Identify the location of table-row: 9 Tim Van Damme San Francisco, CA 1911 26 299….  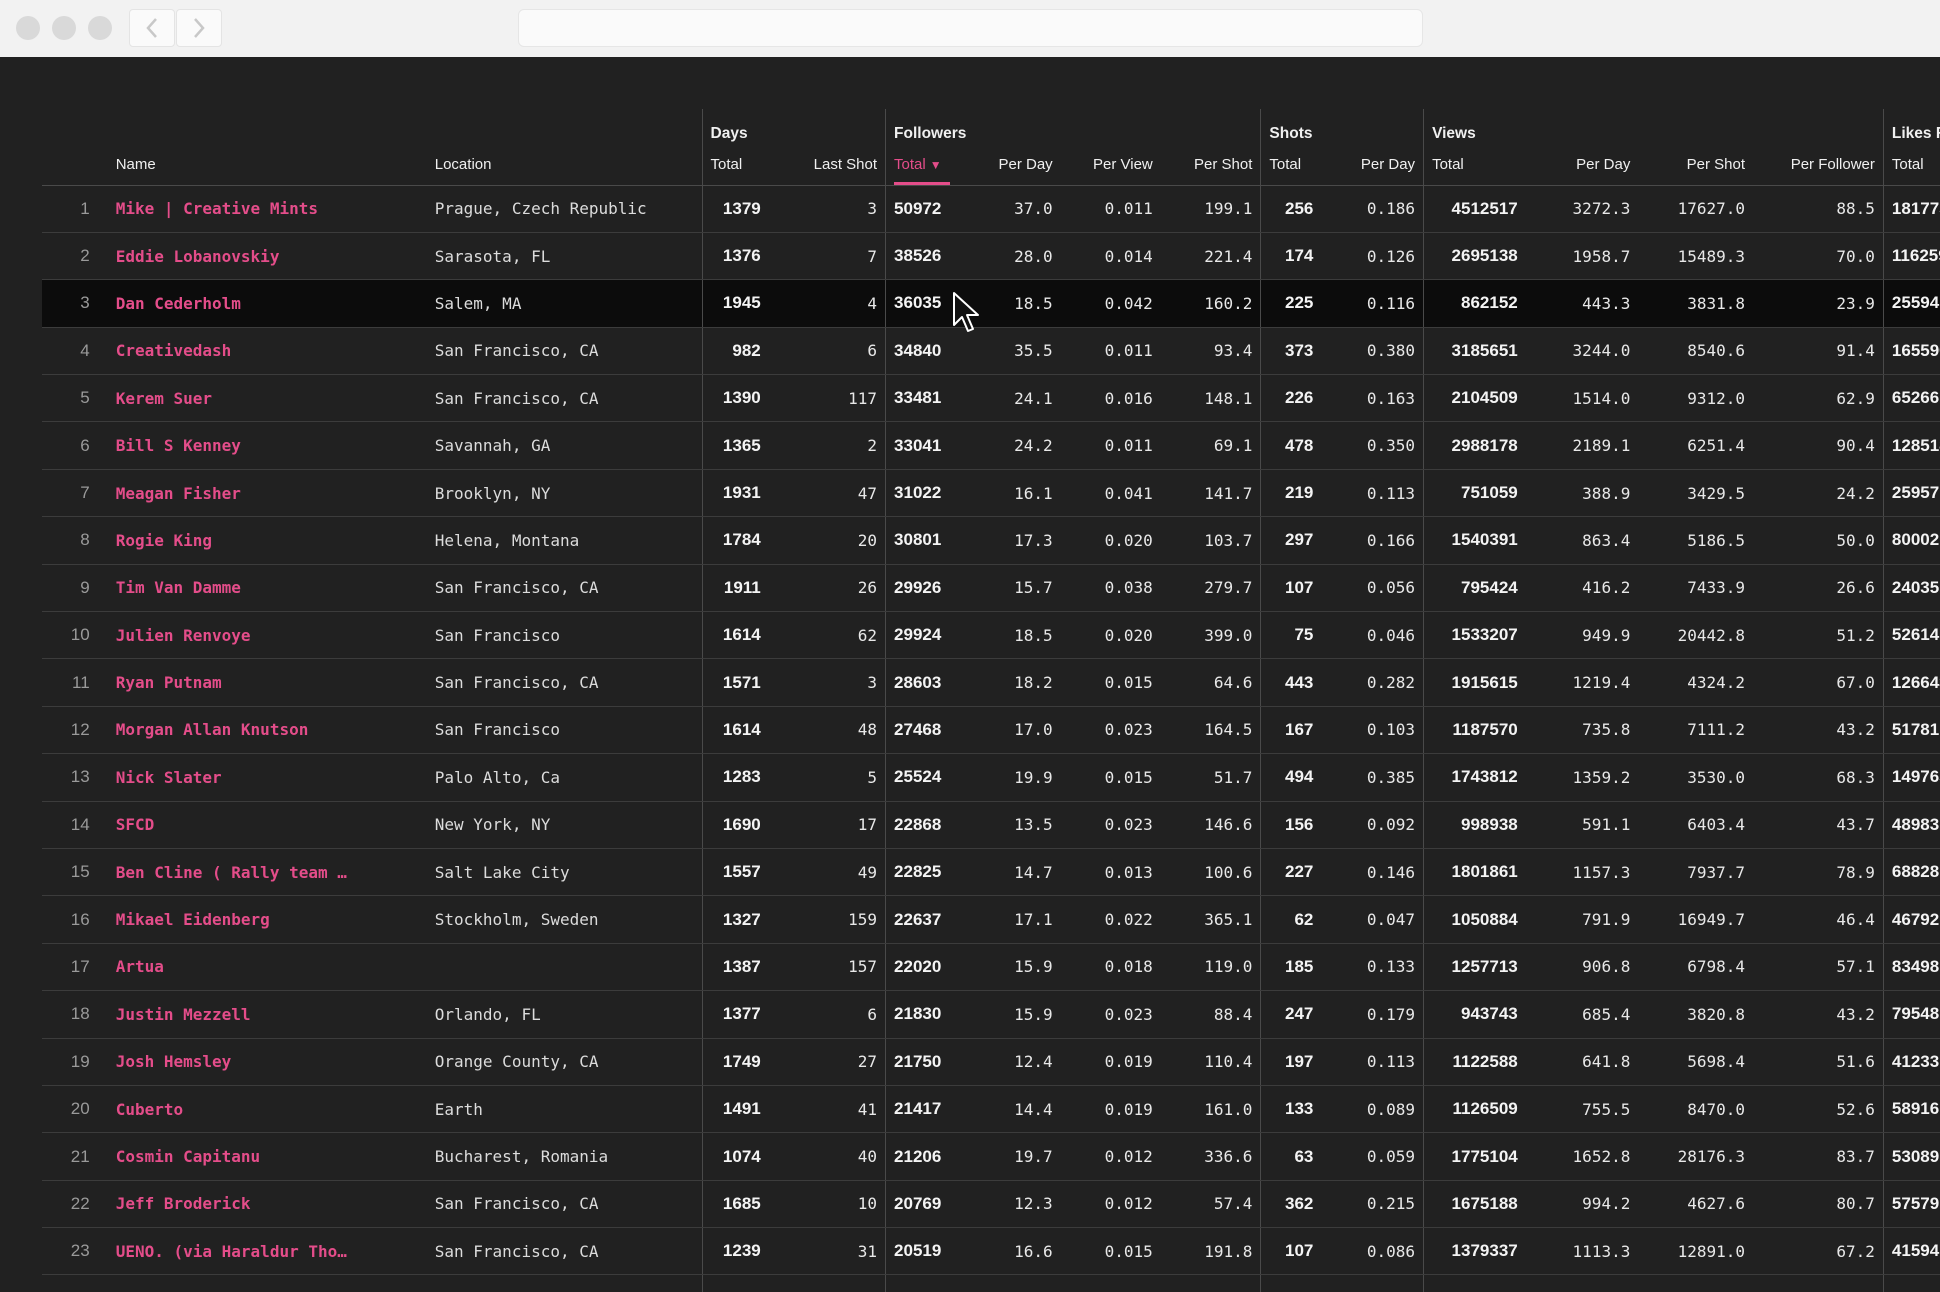
(991, 588).